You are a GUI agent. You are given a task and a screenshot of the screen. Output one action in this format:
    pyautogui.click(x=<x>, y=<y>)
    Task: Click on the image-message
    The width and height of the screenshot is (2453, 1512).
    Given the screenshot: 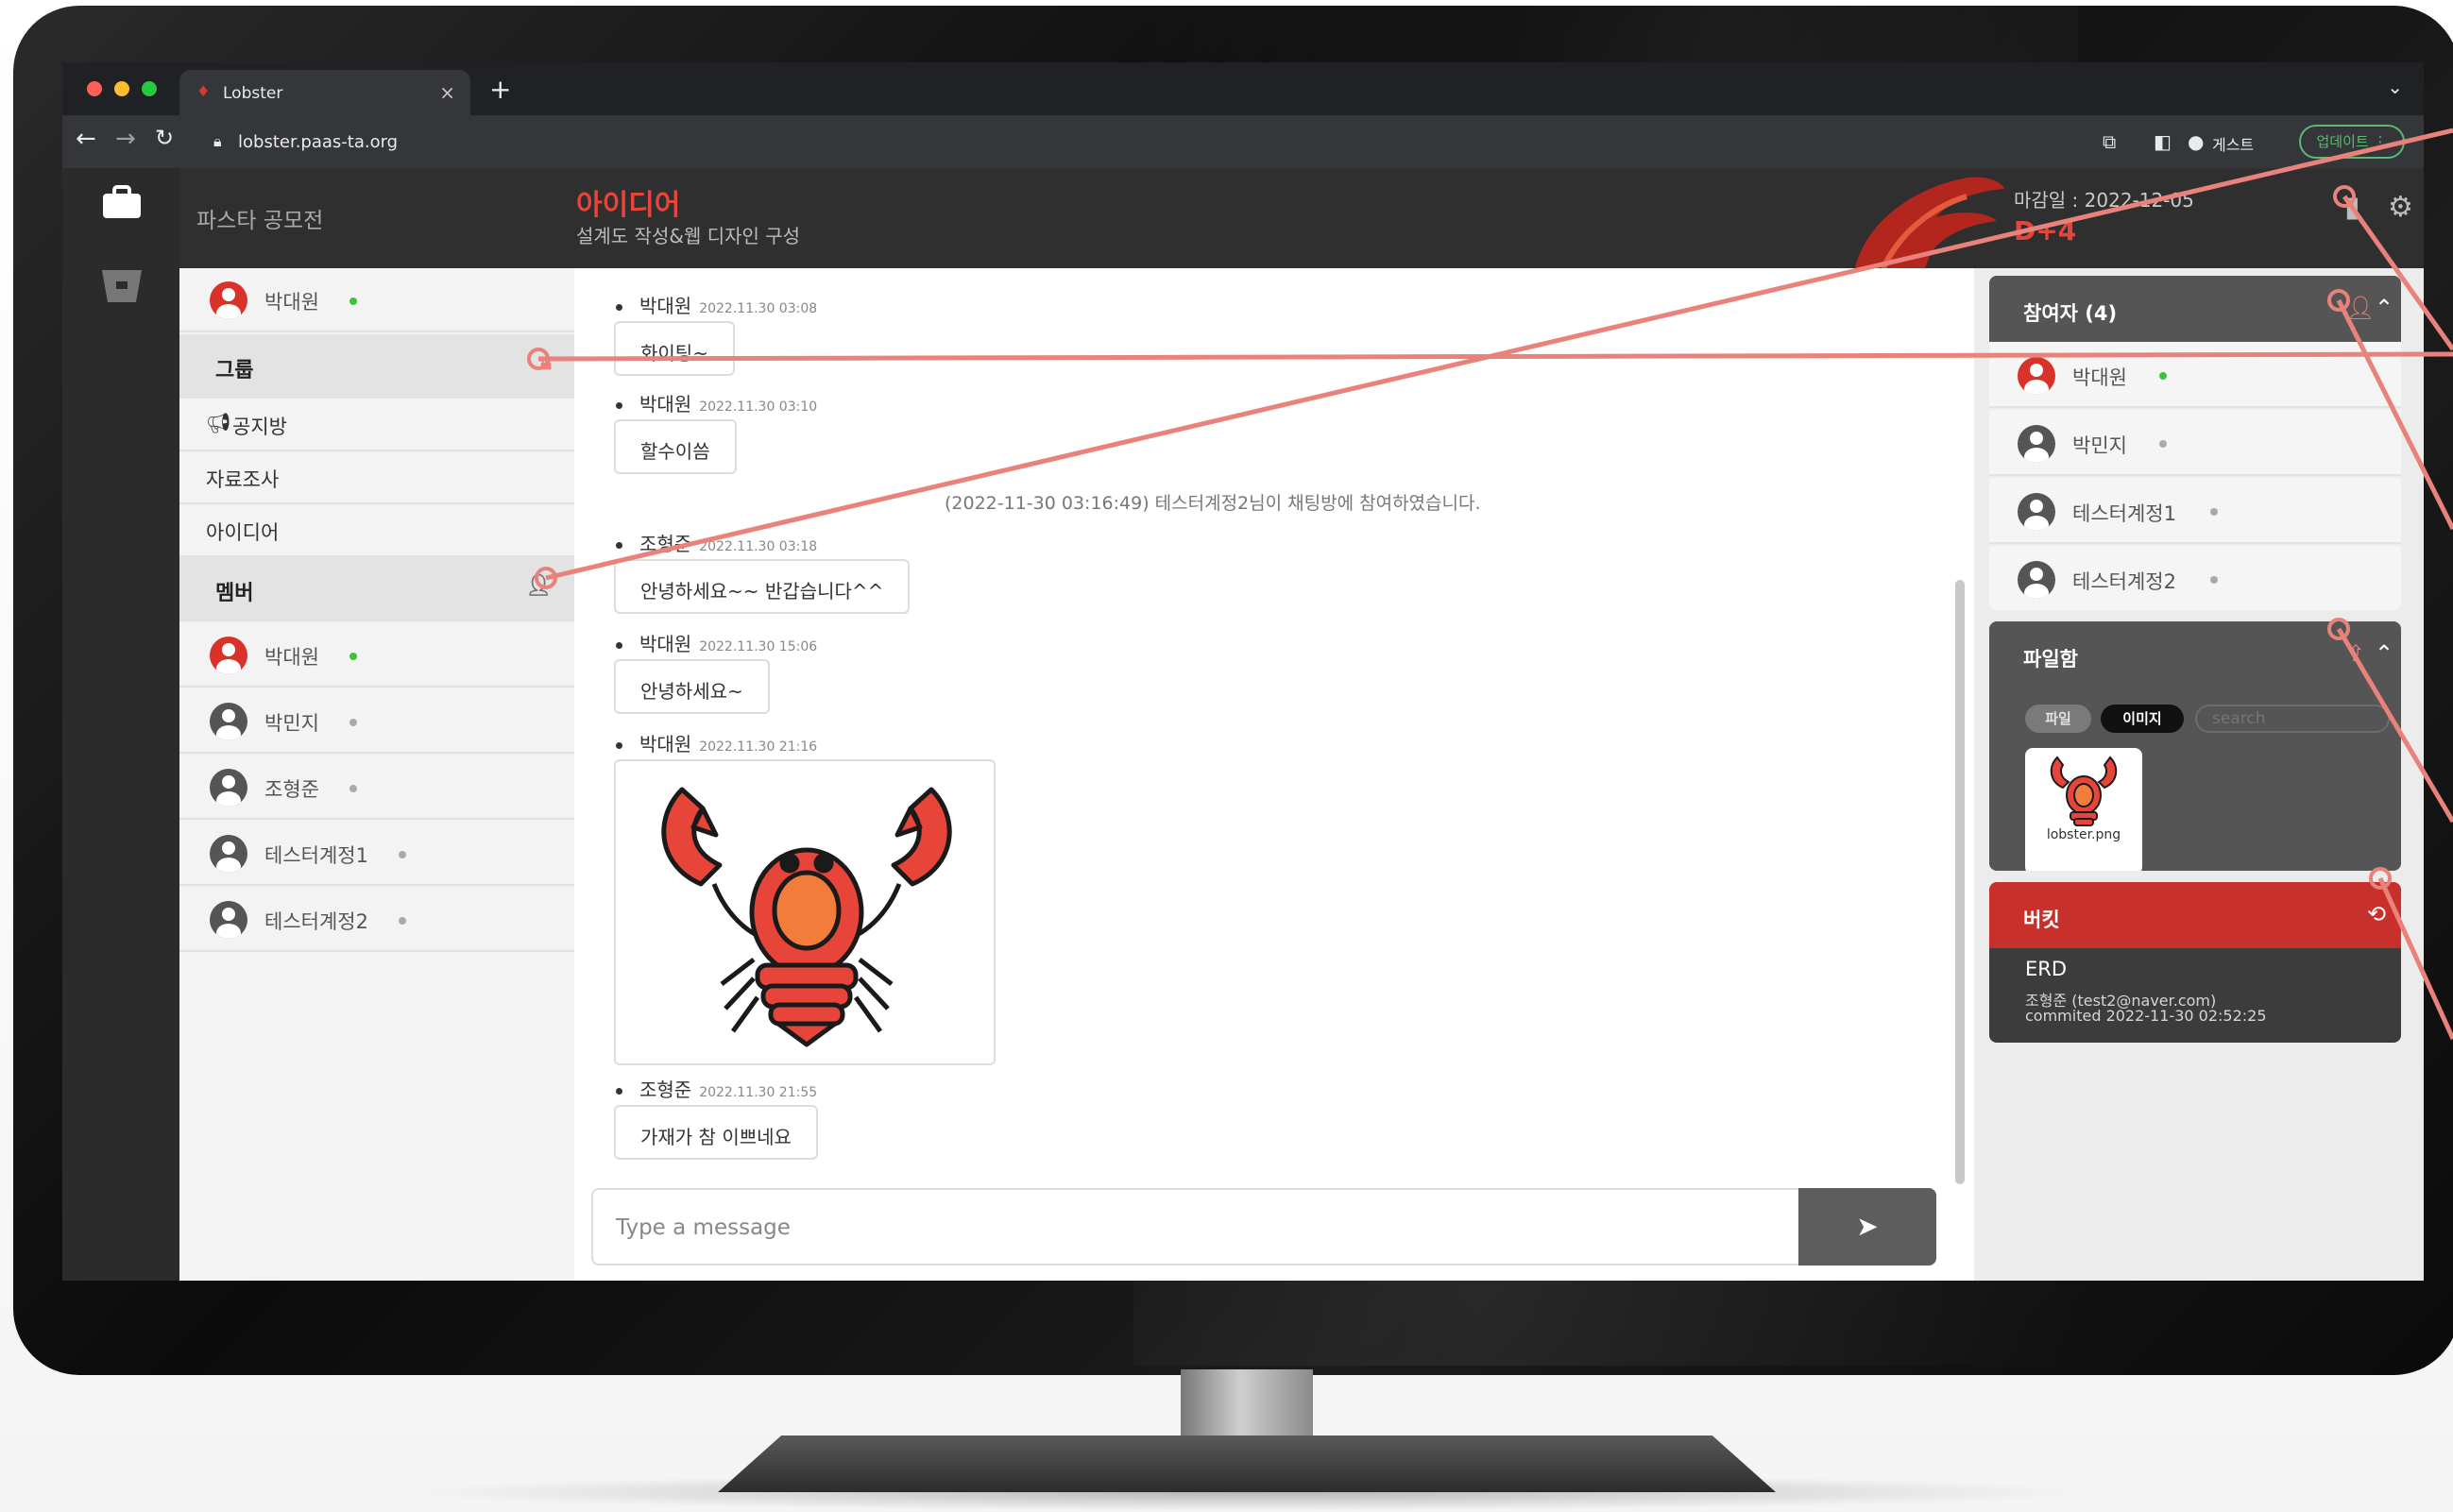 What is the action you would take?
    pyautogui.click(x=805, y=912)
    